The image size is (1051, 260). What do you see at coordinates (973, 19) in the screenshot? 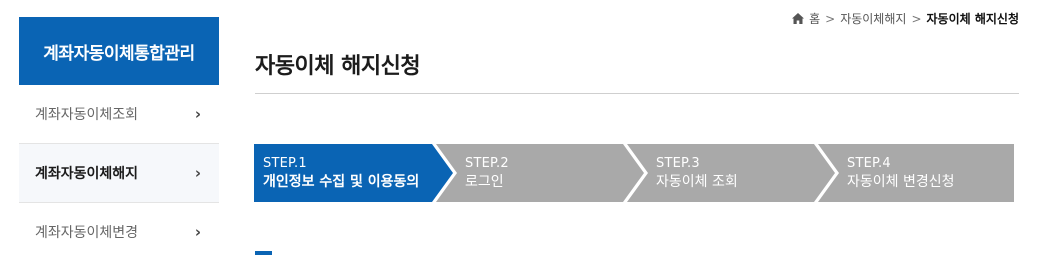
I see `breadcrumb-current: 자동이체 해지신청` at bounding box center [973, 19].